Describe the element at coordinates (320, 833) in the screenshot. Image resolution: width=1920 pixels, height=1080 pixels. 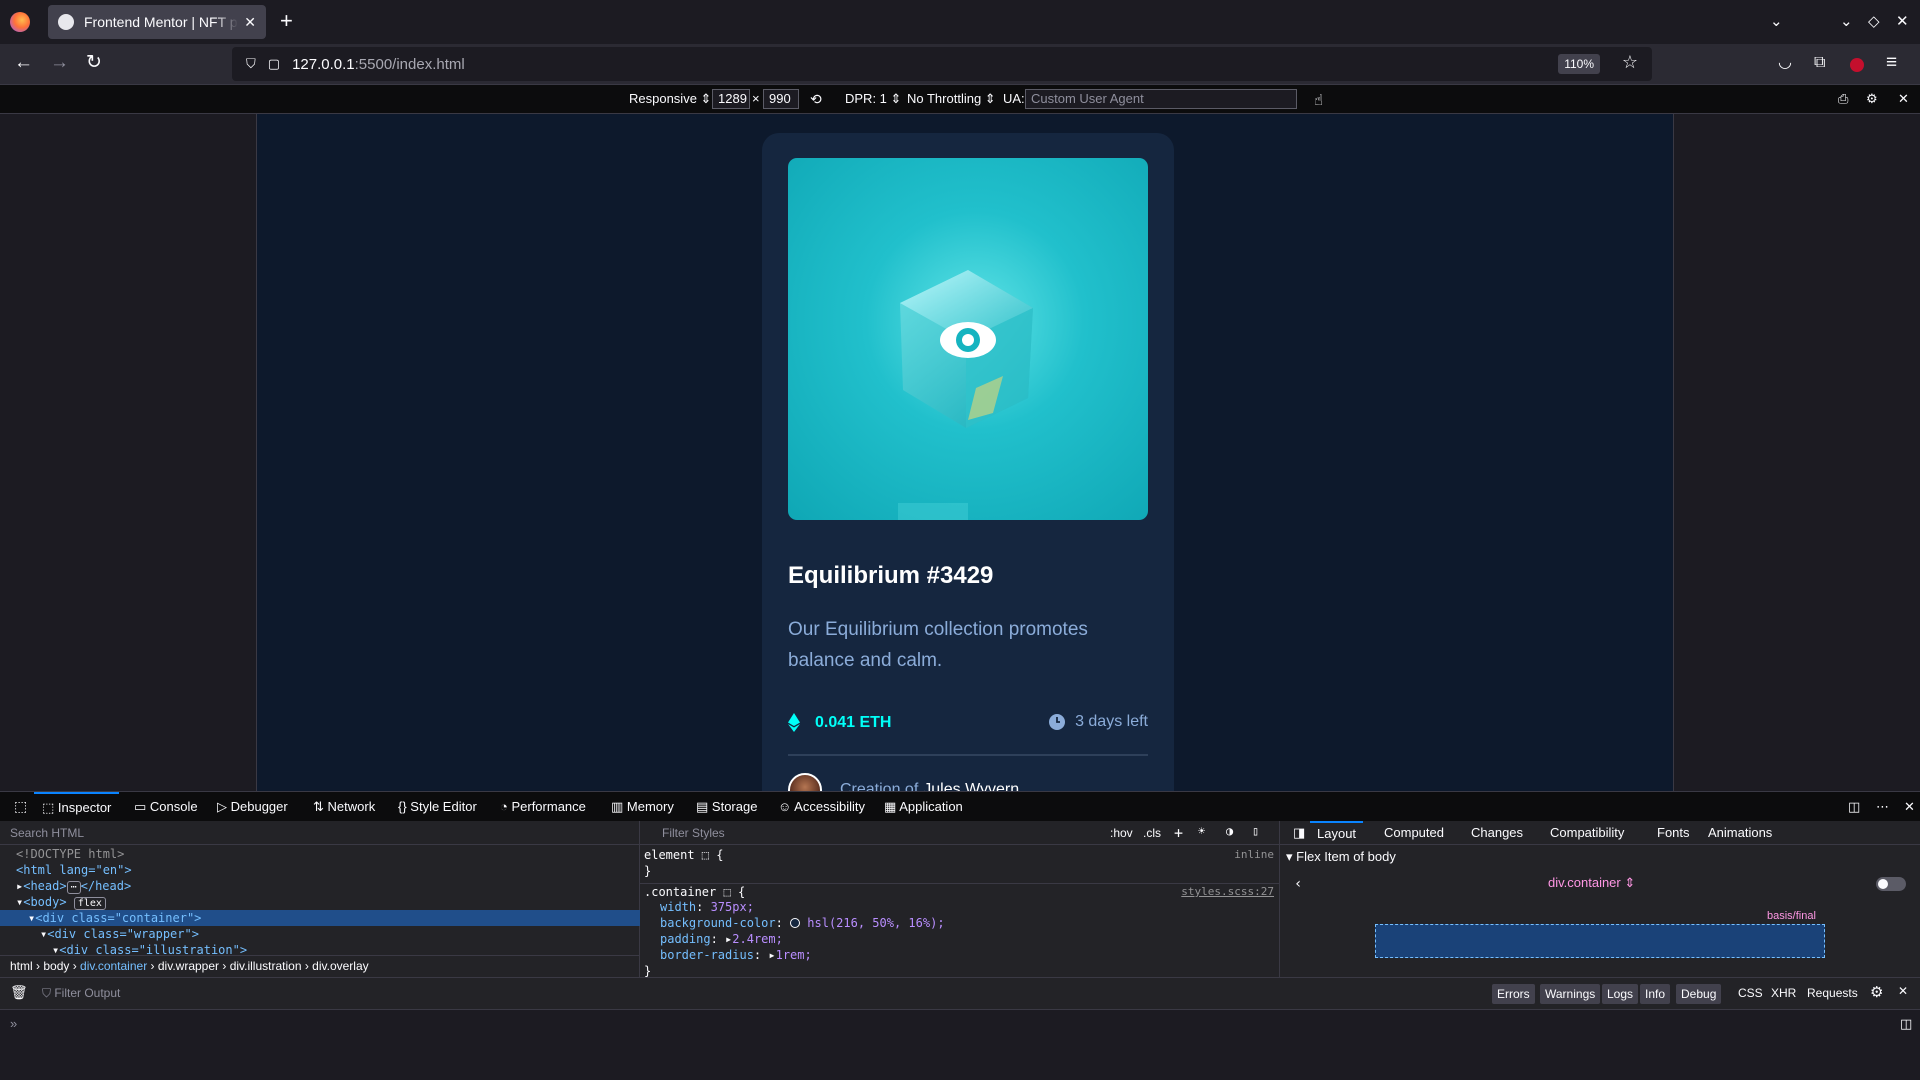
I see `search-html-input: Search HTML` at that location.